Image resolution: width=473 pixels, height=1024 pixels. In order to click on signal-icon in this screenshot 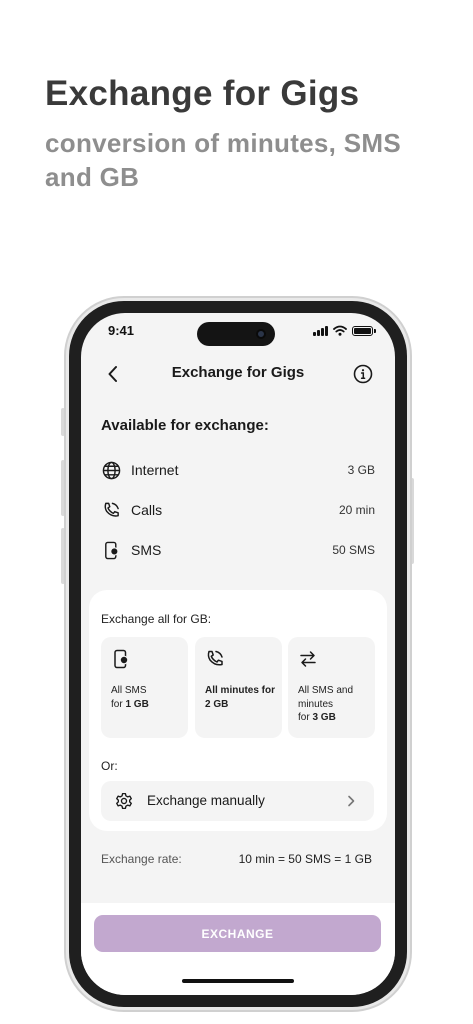, I will do `click(320, 330)`.